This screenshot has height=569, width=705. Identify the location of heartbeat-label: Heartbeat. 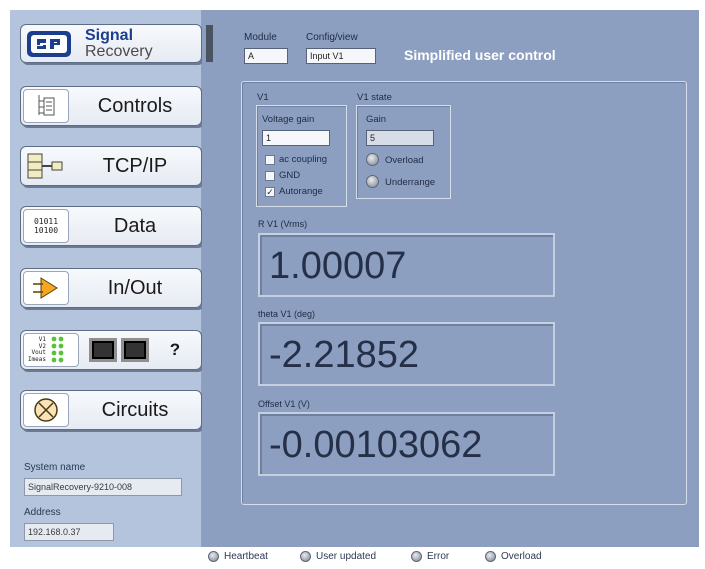
(246, 556).